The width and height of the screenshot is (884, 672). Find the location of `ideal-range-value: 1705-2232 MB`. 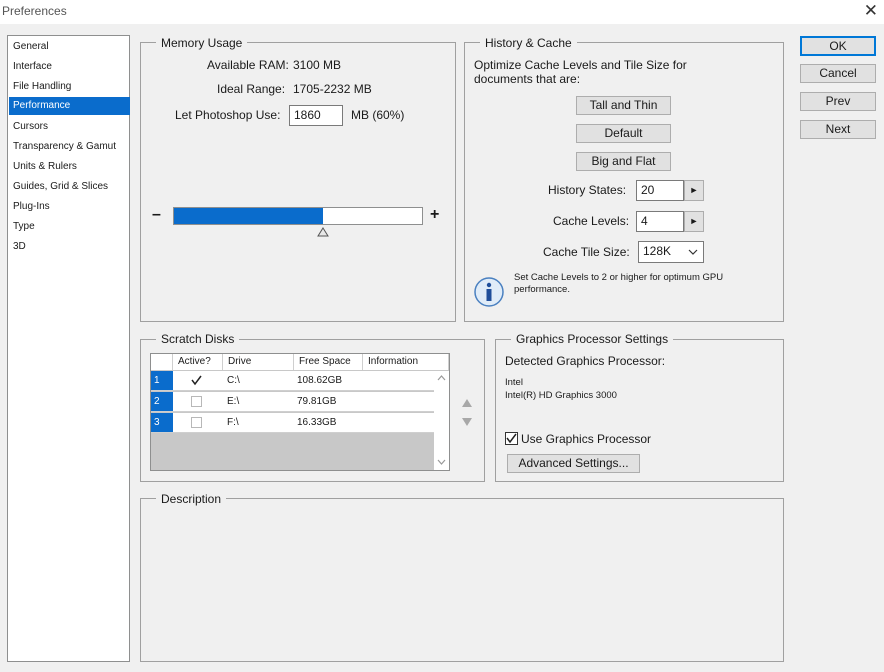

ideal-range-value: 1705-2232 MB is located at coordinates (332, 89).